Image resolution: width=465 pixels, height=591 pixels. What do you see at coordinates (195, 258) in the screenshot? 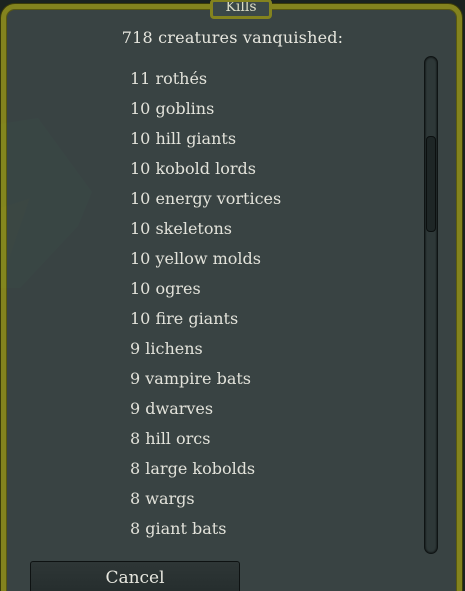
I see `kill-list-item: 10 yellow molds` at bounding box center [195, 258].